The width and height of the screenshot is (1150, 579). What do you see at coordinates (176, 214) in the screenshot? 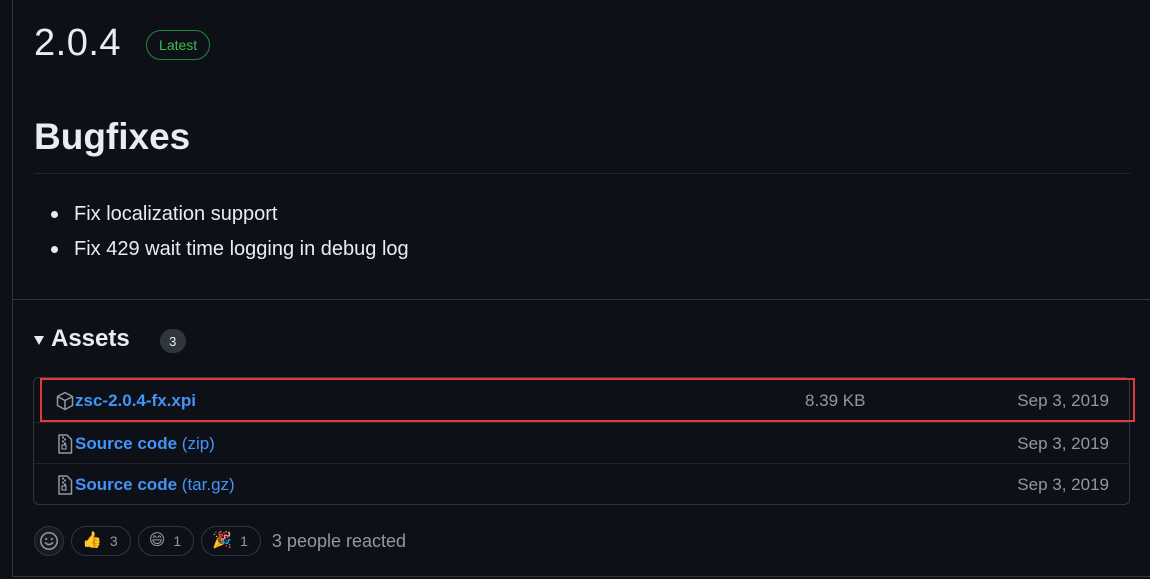
I see `release-note-text: Fix localization support` at bounding box center [176, 214].